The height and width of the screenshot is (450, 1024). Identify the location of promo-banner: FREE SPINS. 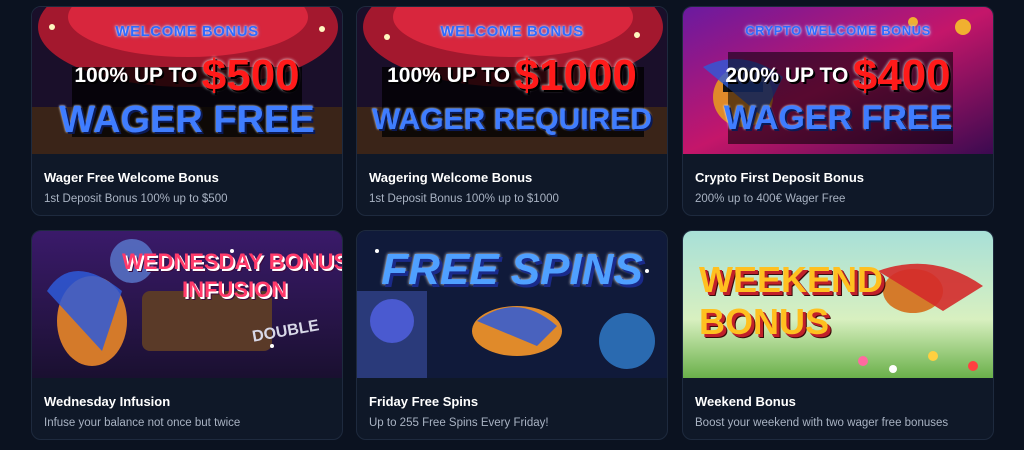
(512, 304).